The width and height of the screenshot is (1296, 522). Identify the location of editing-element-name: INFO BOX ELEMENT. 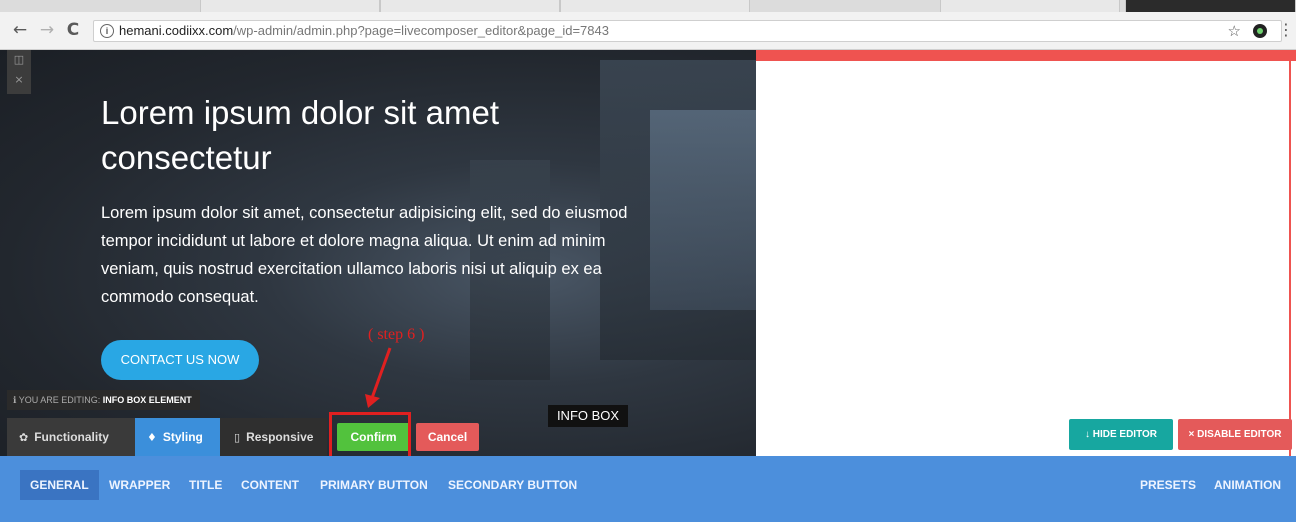
(147, 400).